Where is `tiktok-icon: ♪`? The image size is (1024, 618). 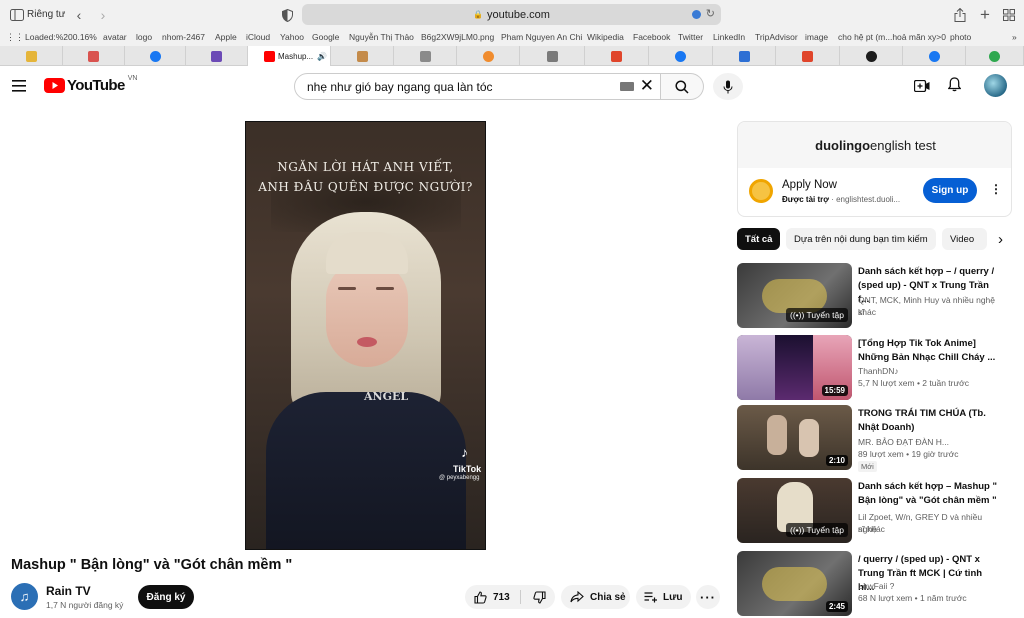
tiktok-icon: ♪ is located at coordinates (464, 452).